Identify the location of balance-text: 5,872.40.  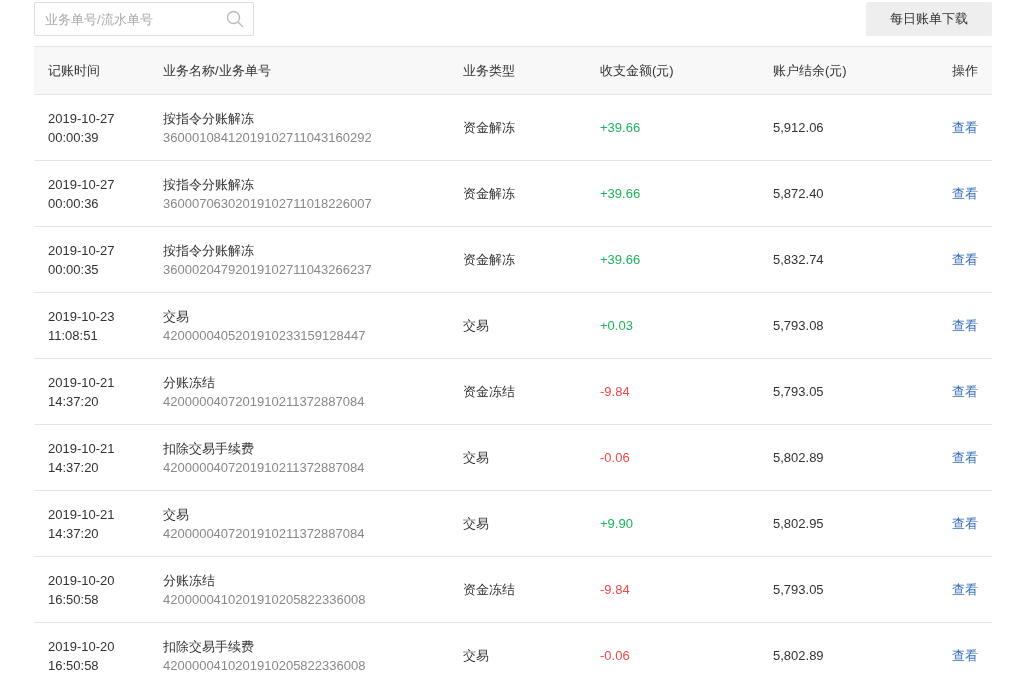
(798, 193).